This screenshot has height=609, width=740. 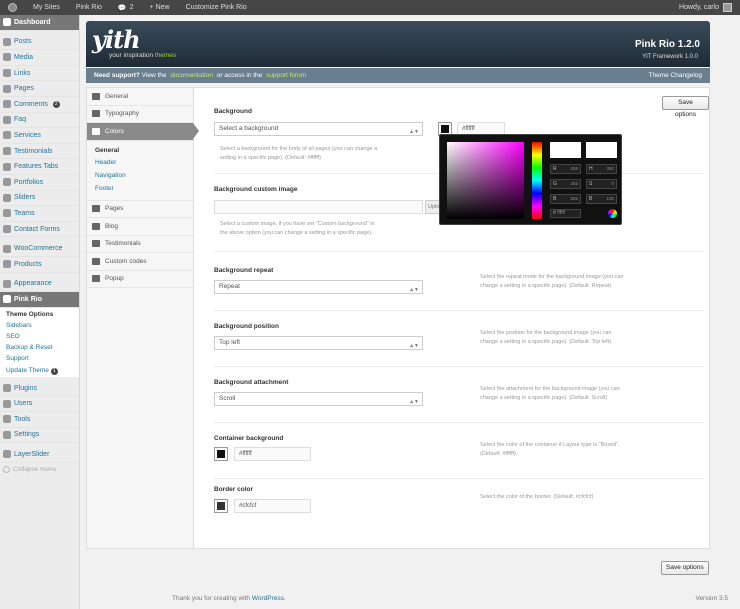 What do you see at coordinates (251, 382) in the screenshot?
I see `option-title: Background attachment` at bounding box center [251, 382].